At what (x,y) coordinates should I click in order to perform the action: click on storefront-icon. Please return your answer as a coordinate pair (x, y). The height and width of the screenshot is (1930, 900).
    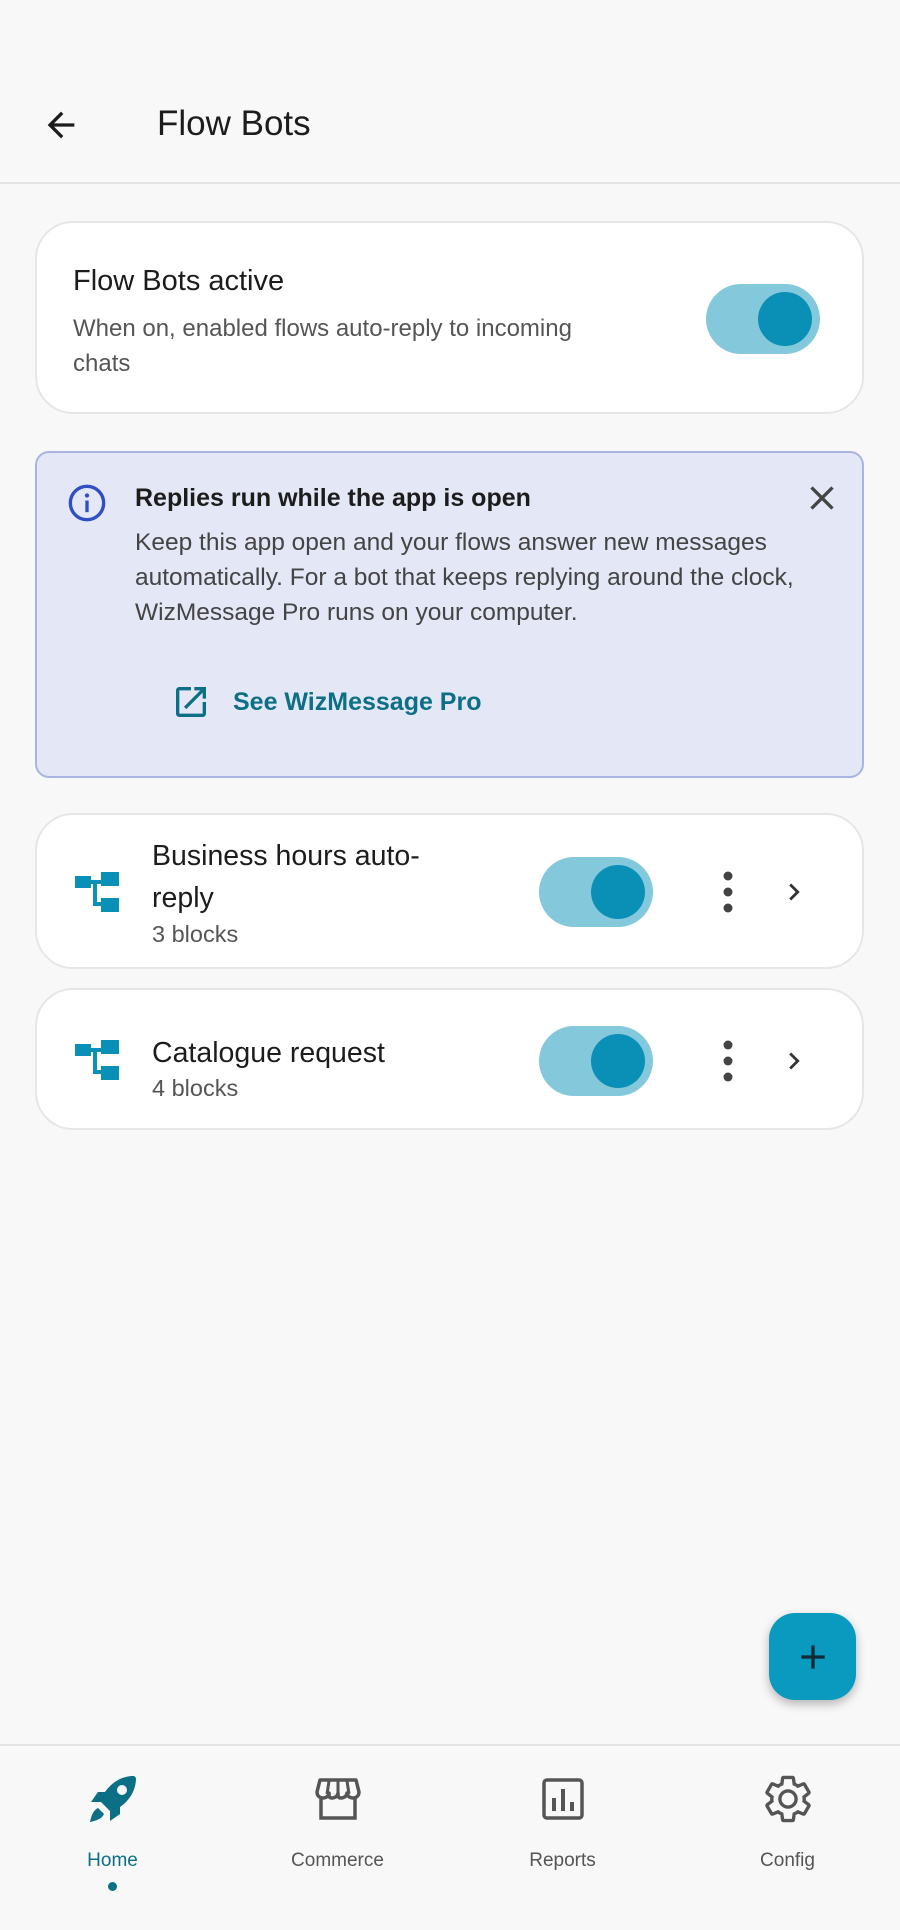
    Looking at the image, I should click on (338, 1799).